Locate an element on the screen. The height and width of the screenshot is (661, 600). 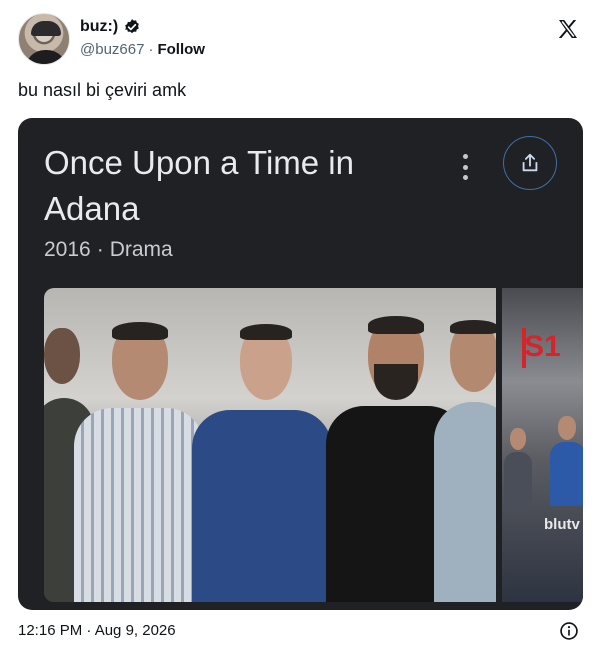
author-name-row: buz:) is located at coordinates (110, 27).